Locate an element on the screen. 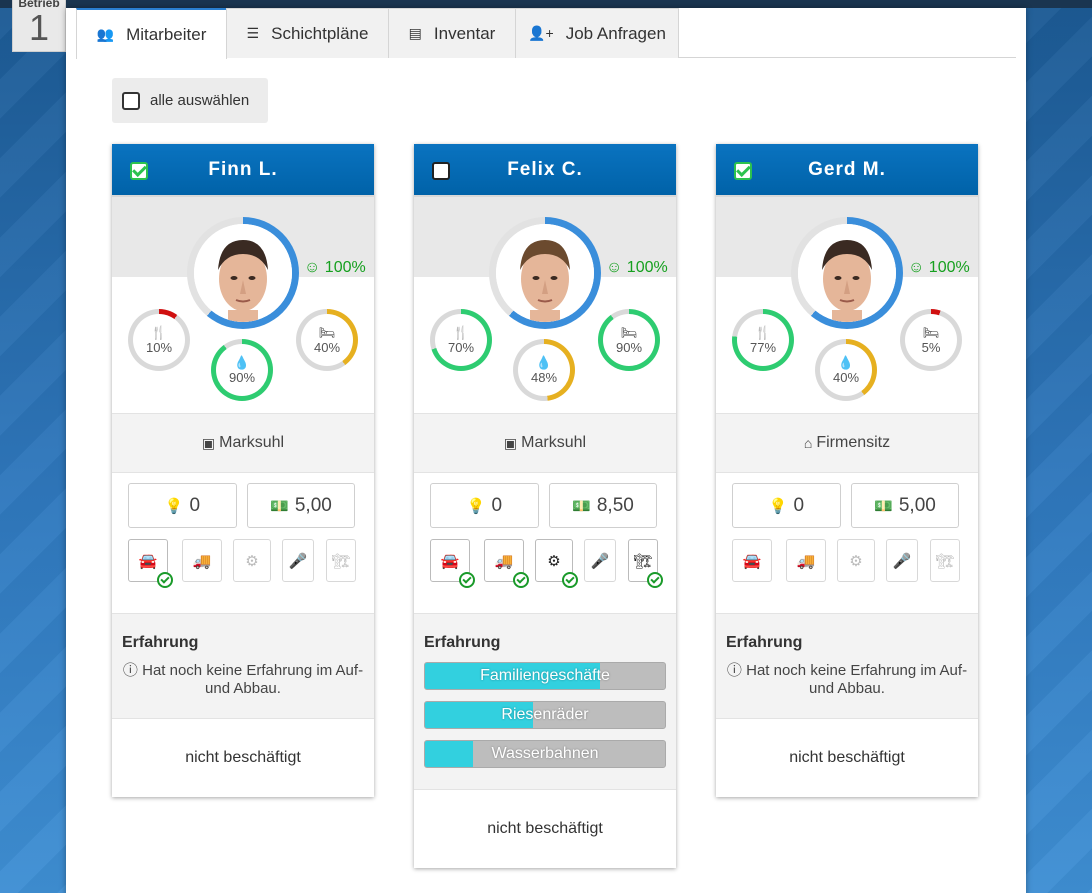  experience-bars: Familiengeschäfte Riesenräder Wasserbahnen is located at coordinates (545, 725).